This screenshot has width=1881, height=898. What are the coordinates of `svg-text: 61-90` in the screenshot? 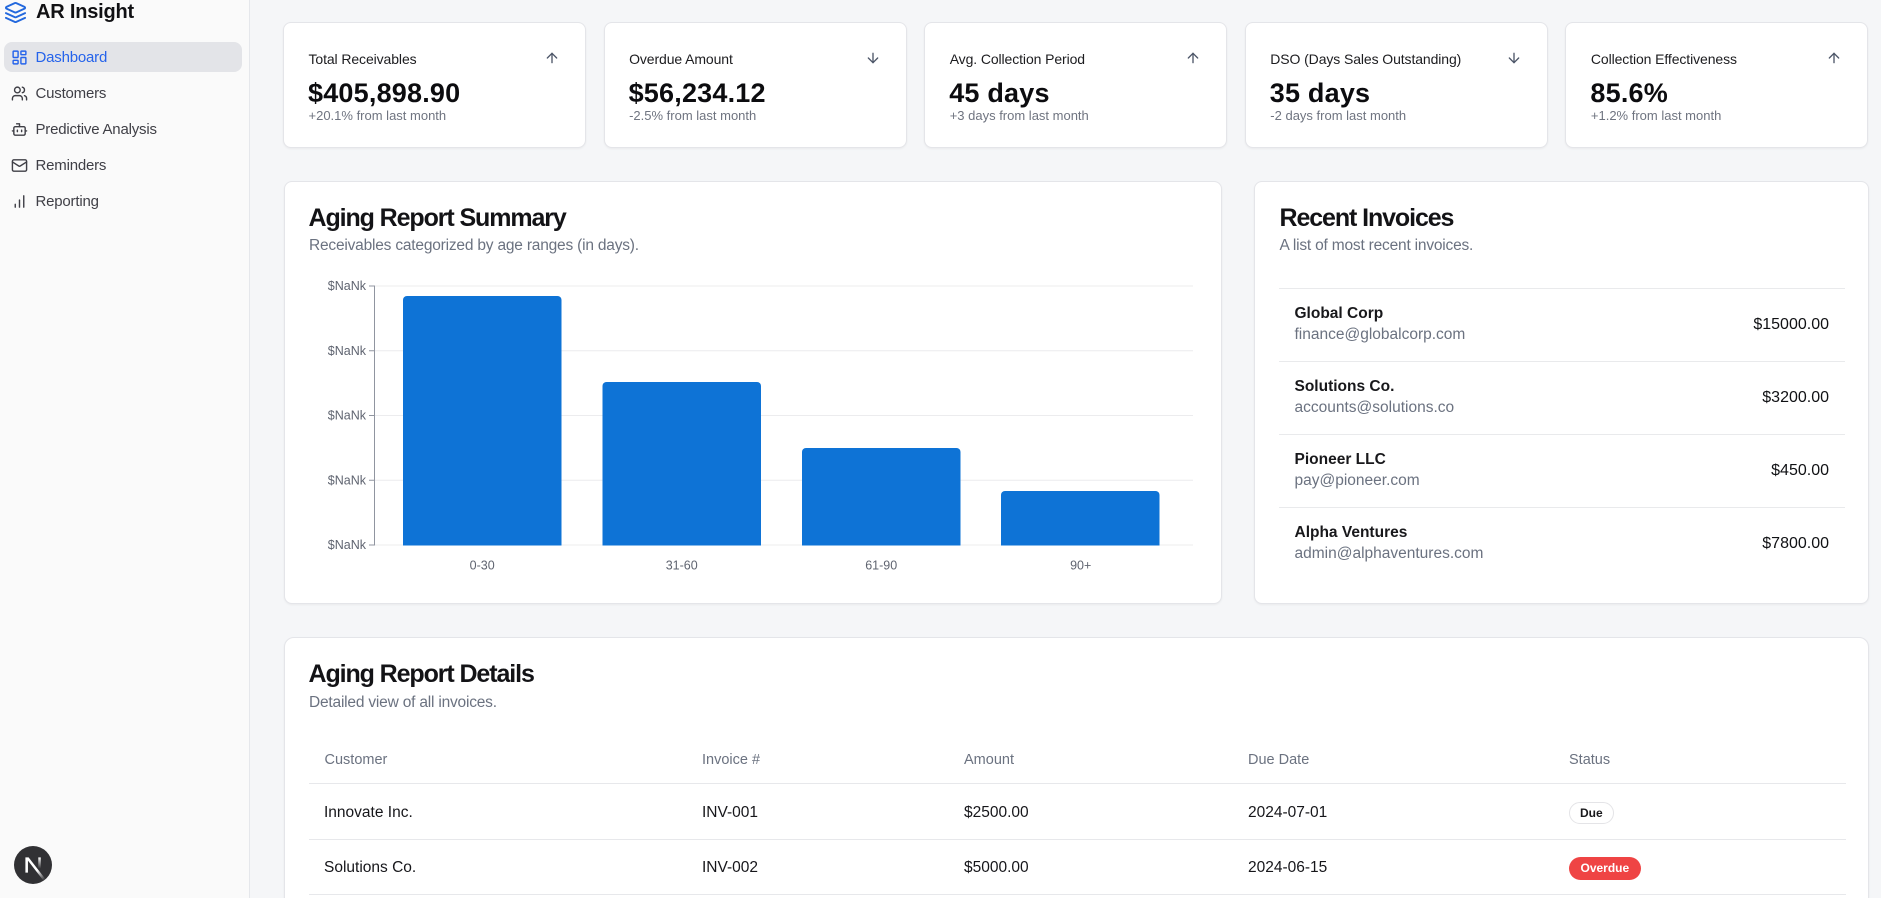 It's located at (881, 566).